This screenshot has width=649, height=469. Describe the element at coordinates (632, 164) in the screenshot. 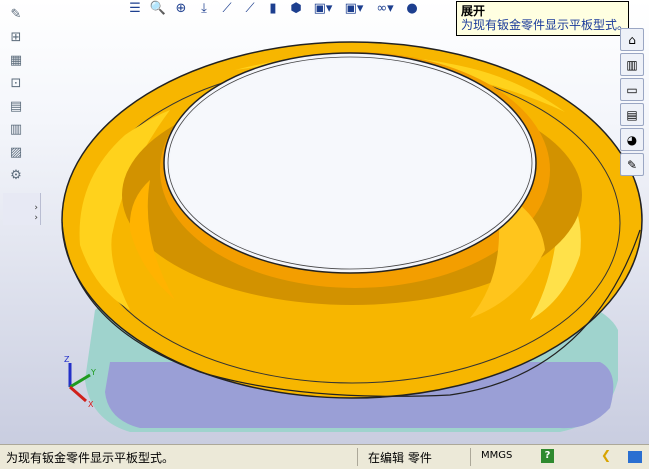

I see `custom-properties-icon: ✎` at that location.